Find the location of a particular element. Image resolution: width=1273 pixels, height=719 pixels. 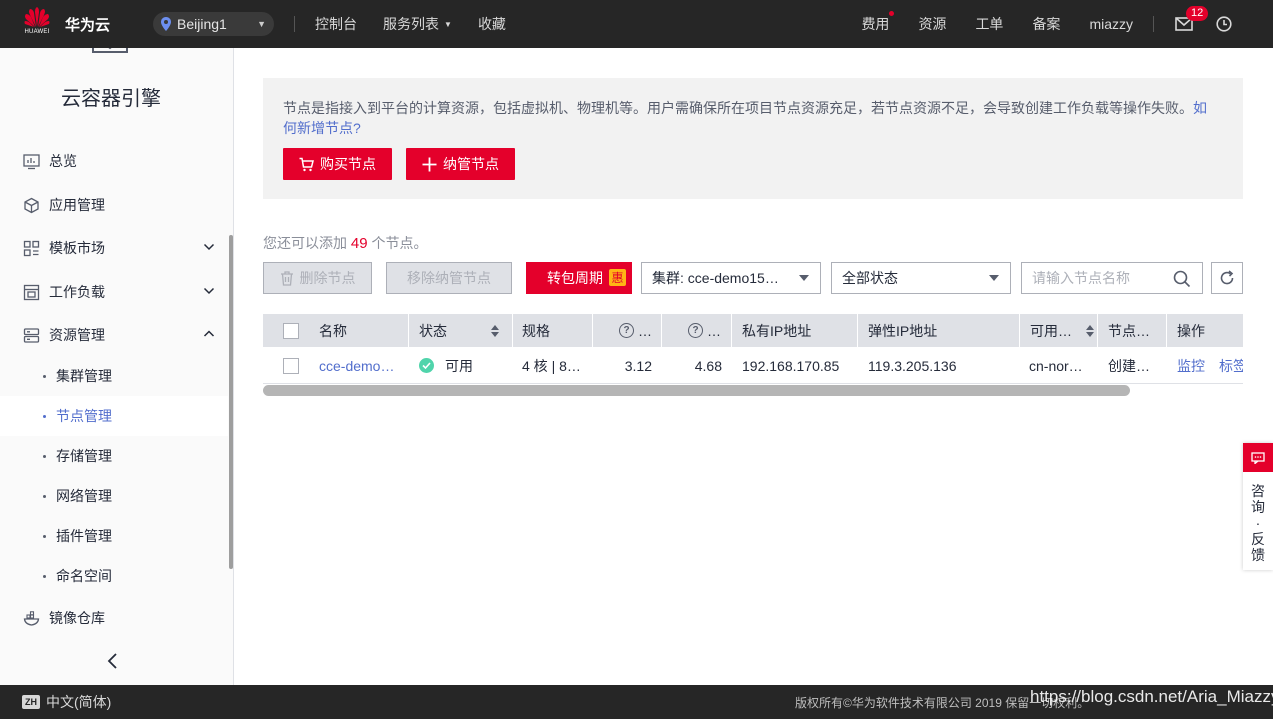

tags-link: 标签 is located at coordinates (1231, 366).